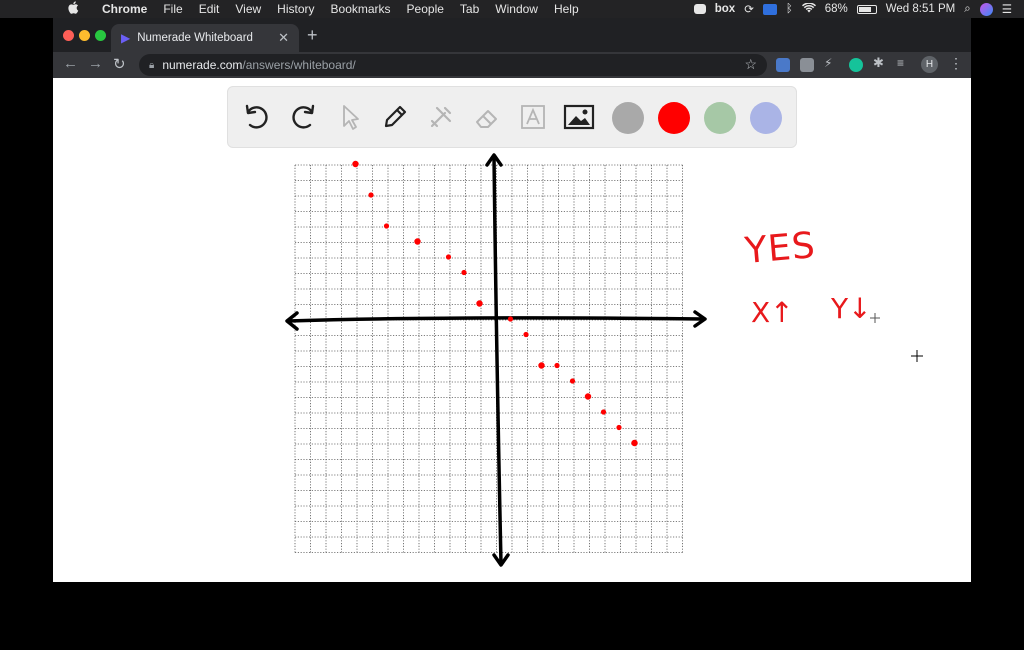  What do you see at coordinates (769, 9) in the screenshot?
I see `screen-icon` at bounding box center [769, 9].